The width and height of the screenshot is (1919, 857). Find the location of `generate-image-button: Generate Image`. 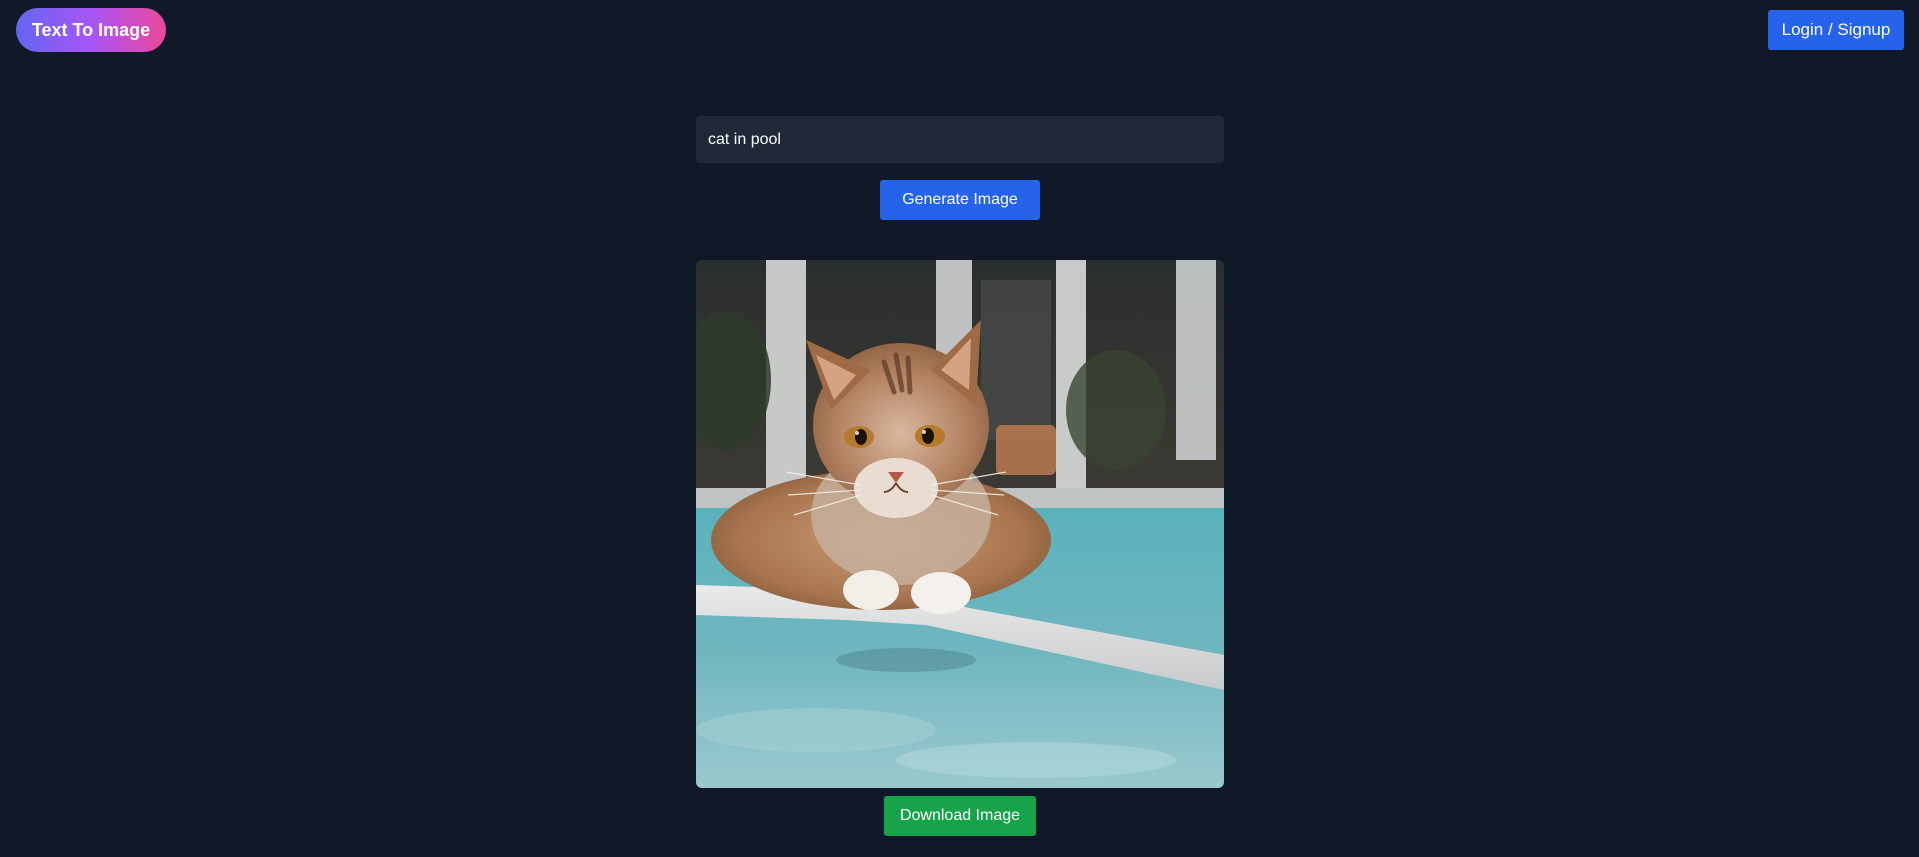

generate-image-button: Generate Image is located at coordinates (960, 200).